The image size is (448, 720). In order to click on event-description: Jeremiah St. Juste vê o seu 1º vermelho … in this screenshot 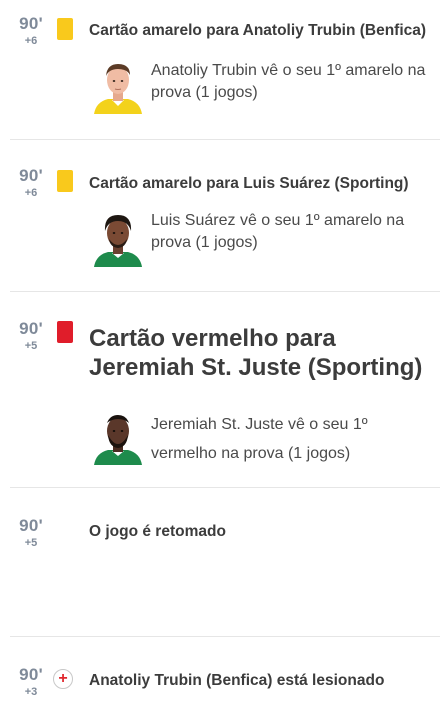, I will do `click(259, 439)`.